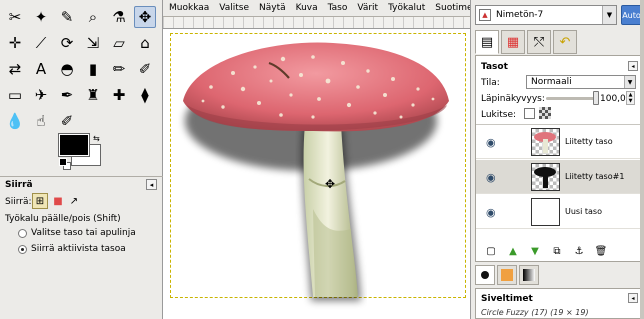 Image resolution: width=644 pixels, height=319 pixels. Describe the element at coordinates (307, 8) in the screenshot. I see `menu-item-kuva: Kuva` at that location.